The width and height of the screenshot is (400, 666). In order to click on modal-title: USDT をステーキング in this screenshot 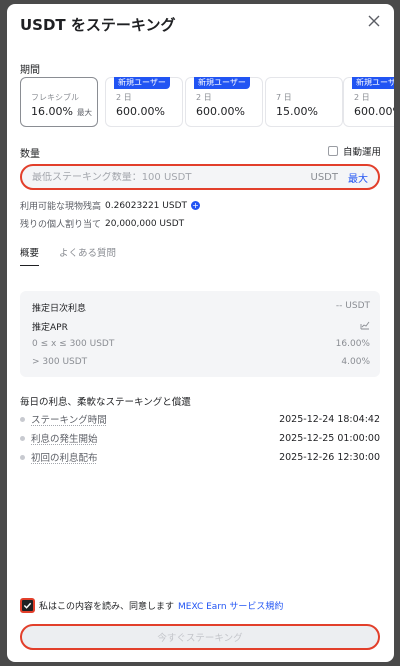, I will do `click(98, 25)`.